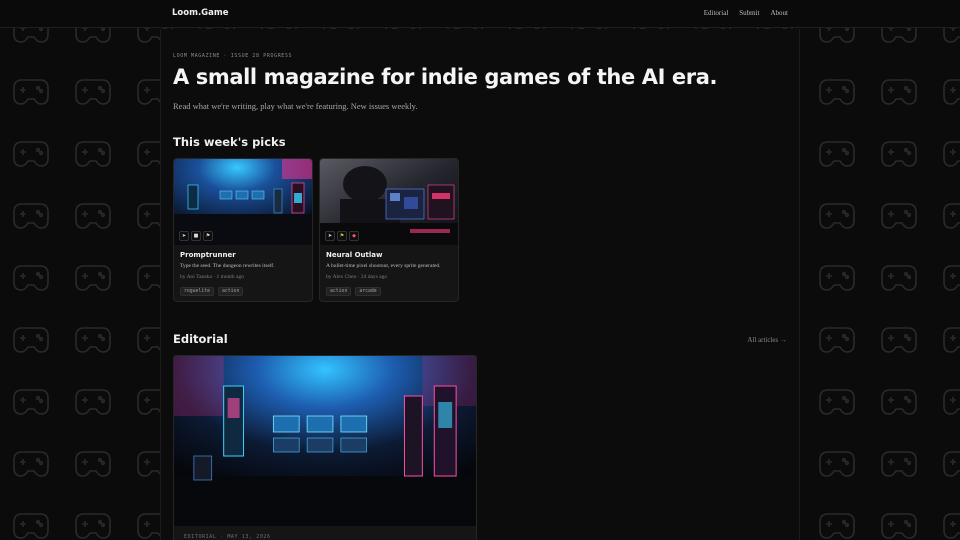  Describe the element at coordinates (208, 255) in the screenshot. I see `game-title: Promptrunner` at that location.